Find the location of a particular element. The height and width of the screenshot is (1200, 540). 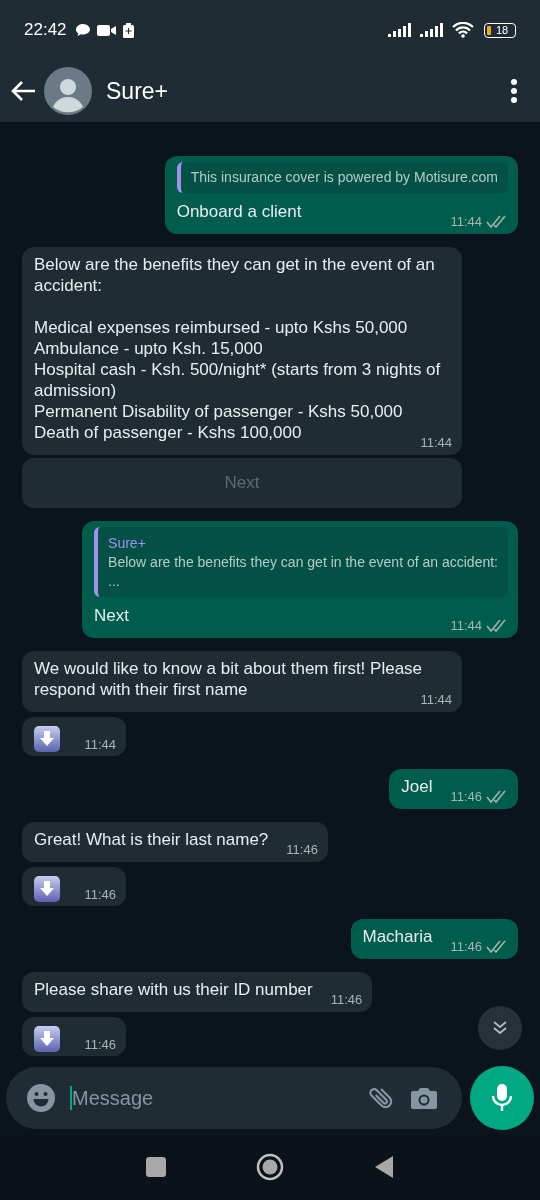

emoji-icon is located at coordinates (41, 1098).